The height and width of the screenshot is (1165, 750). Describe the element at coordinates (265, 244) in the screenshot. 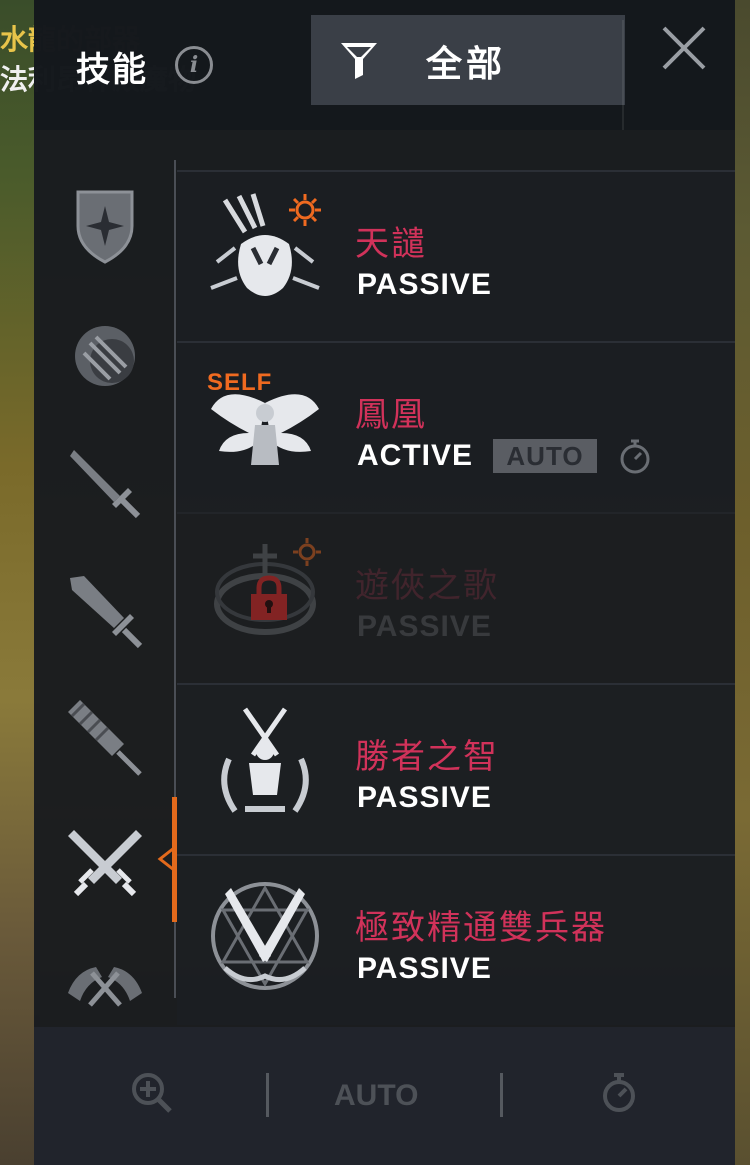

I see `claw-skill-icon` at that location.